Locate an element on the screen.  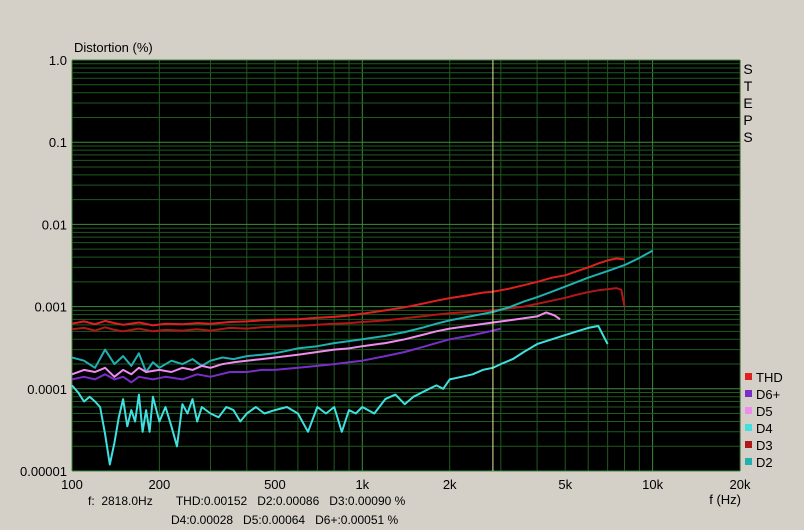
x-tick-label: 1k is located at coordinates (362, 484).